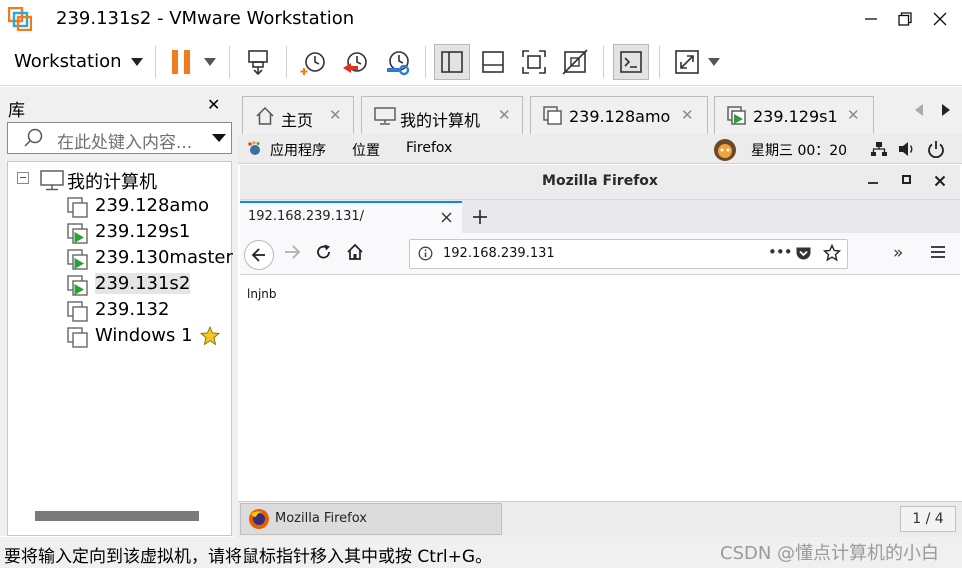 The width and height of the screenshot is (962, 568). I want to click on tab-scroll-left-icon, so click(919, 110).